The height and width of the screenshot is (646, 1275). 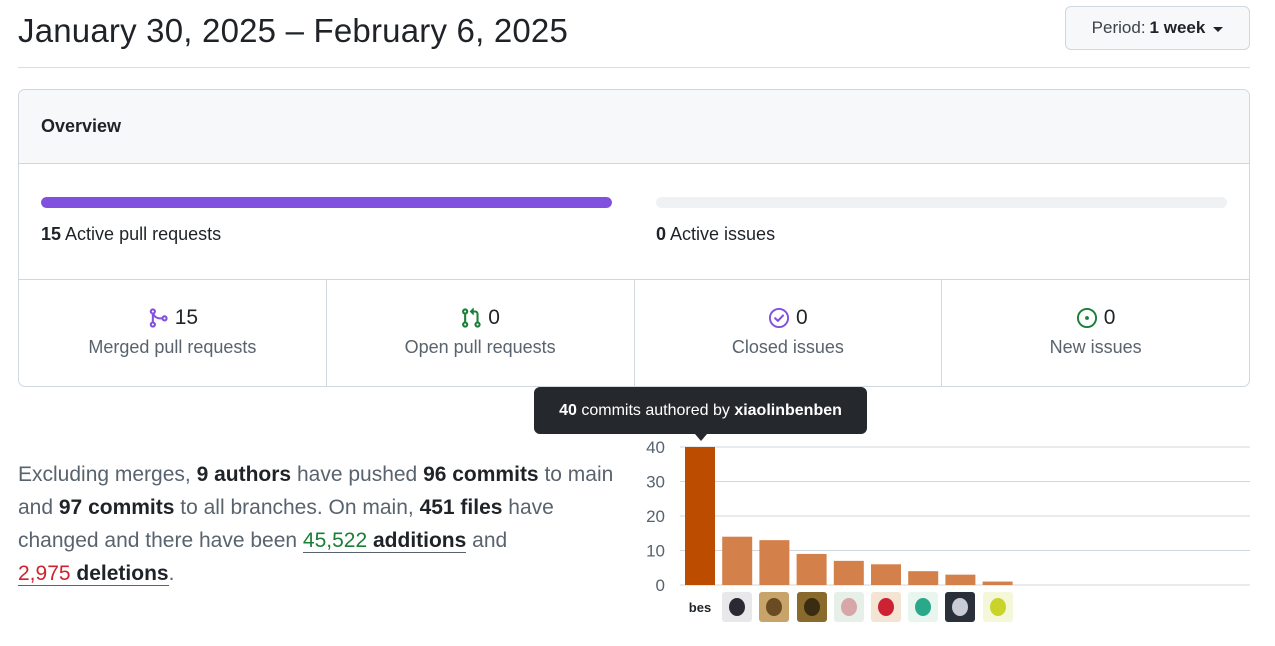 I want to click on deletions-number: 2,975, so click(x=44, y=573).